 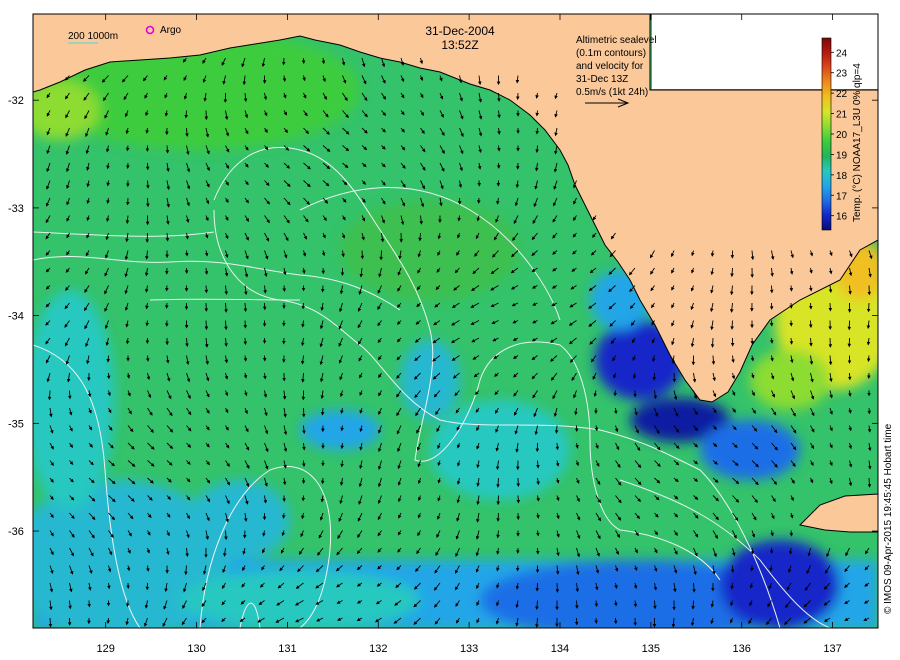 I want to click on title-time: 13:52Z, so click(x=459, y=45).